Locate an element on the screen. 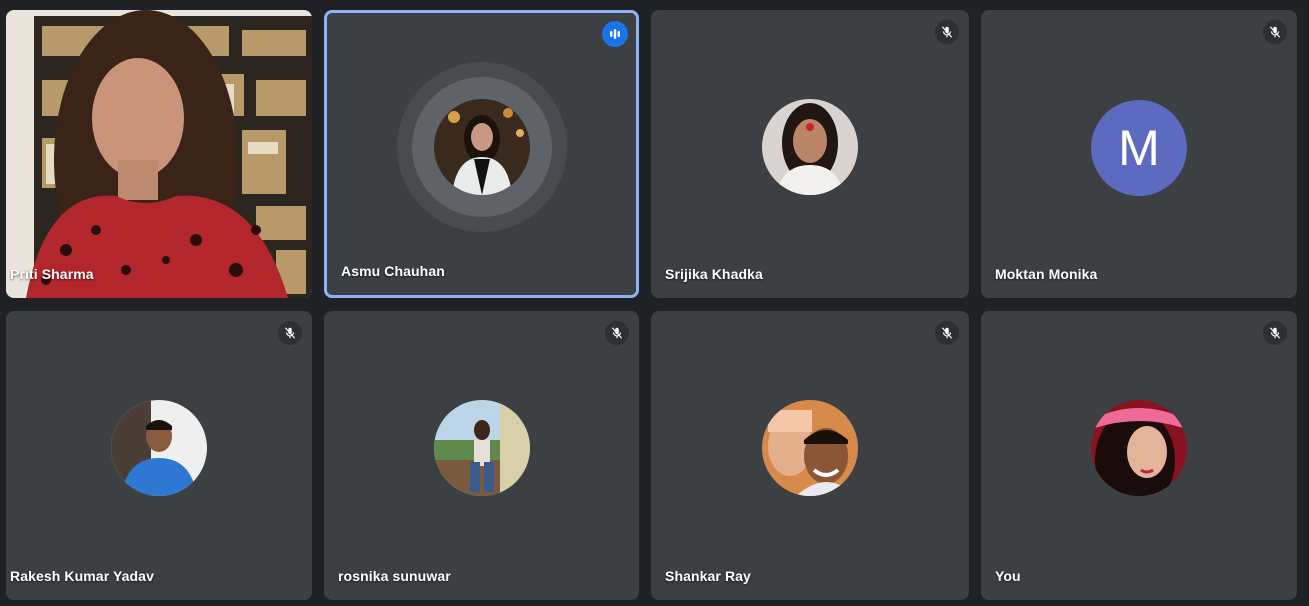  participant-tile-asmu-chauhan: Asmu Chauhan is located at coordinates (481, 154).